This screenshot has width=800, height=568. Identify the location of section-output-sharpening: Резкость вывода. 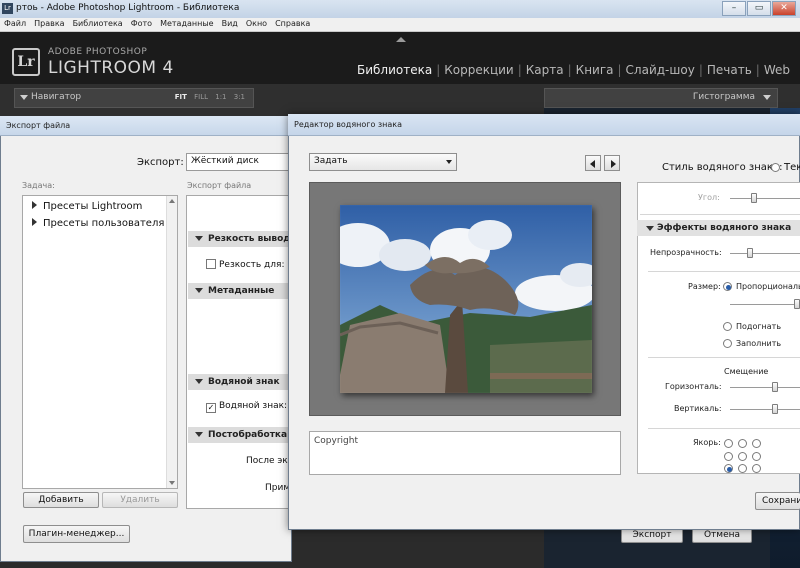
(240, 239).